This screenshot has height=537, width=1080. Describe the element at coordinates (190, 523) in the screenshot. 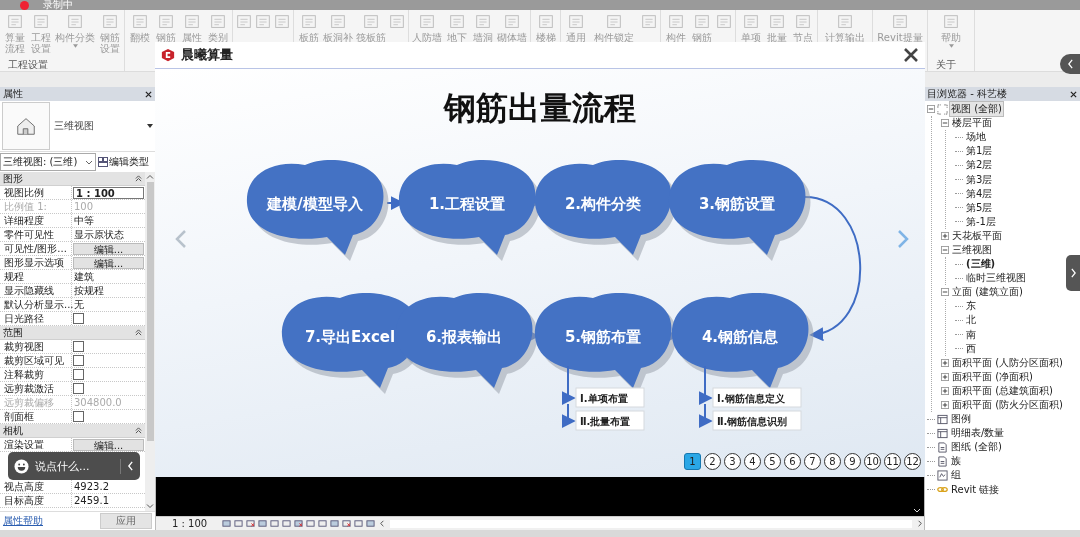

I see `view-scale: 1 : 100` at that location.